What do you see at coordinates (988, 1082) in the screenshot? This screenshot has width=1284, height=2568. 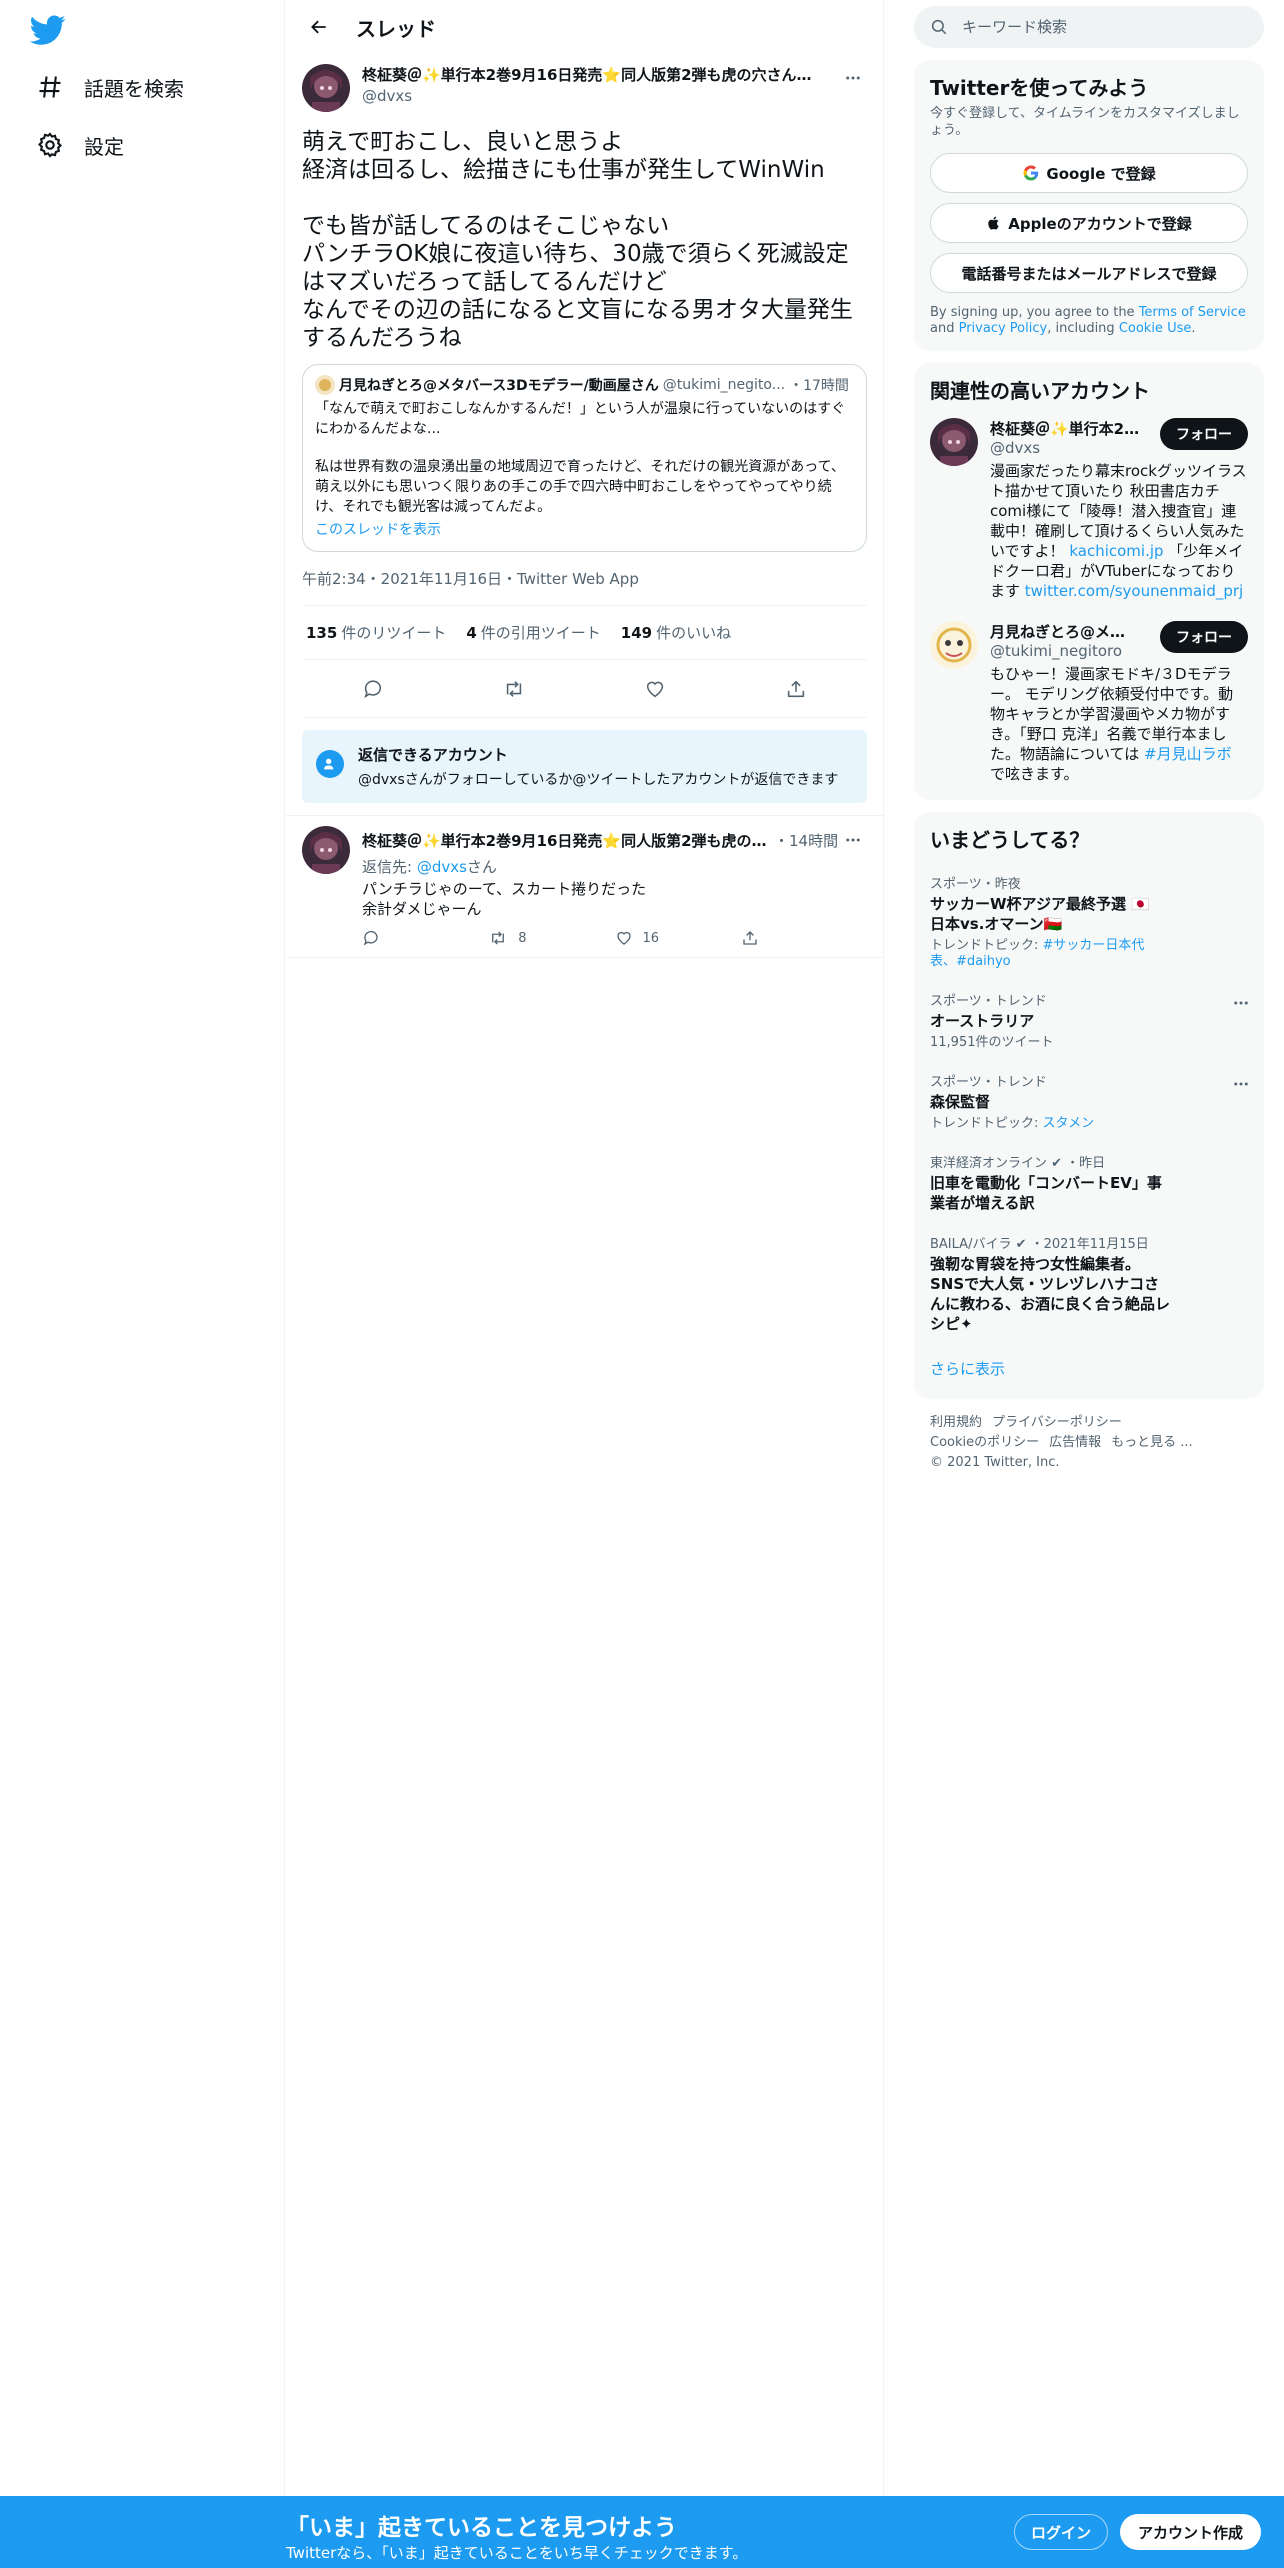 I see `trend-category: スポーツ・トレンド` at bounding box center [988, 1082].